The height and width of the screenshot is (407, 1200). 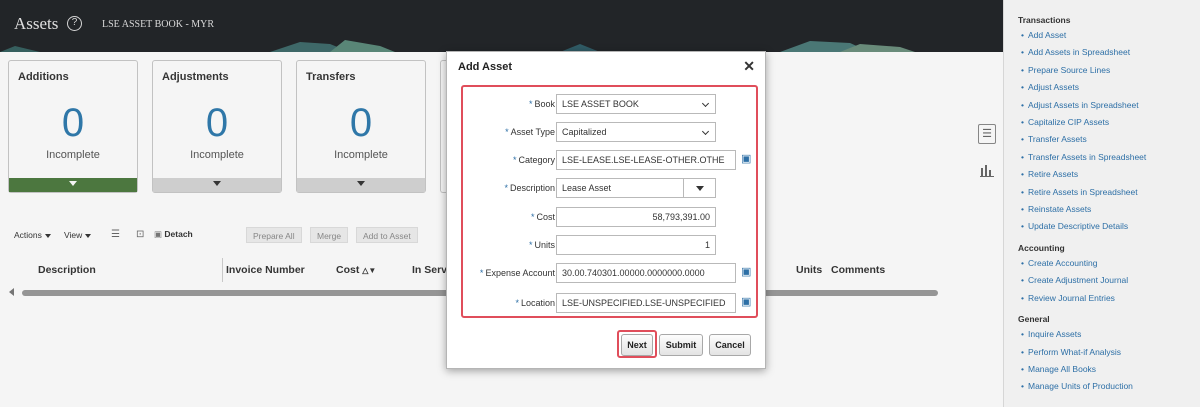 What do you see at coordinates (1109, 106) in the screenshot?
I see `task-link: Adjust Assets in Spreadsheet` at bounding box center [1109, 106].